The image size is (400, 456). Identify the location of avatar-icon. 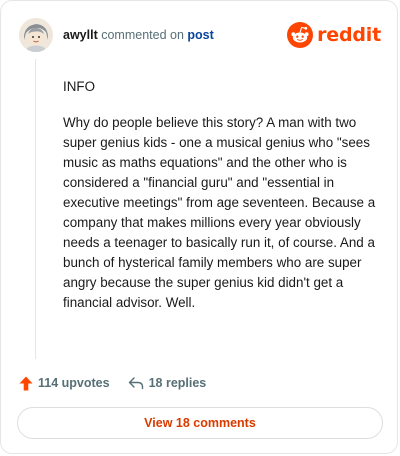
(36, 35).